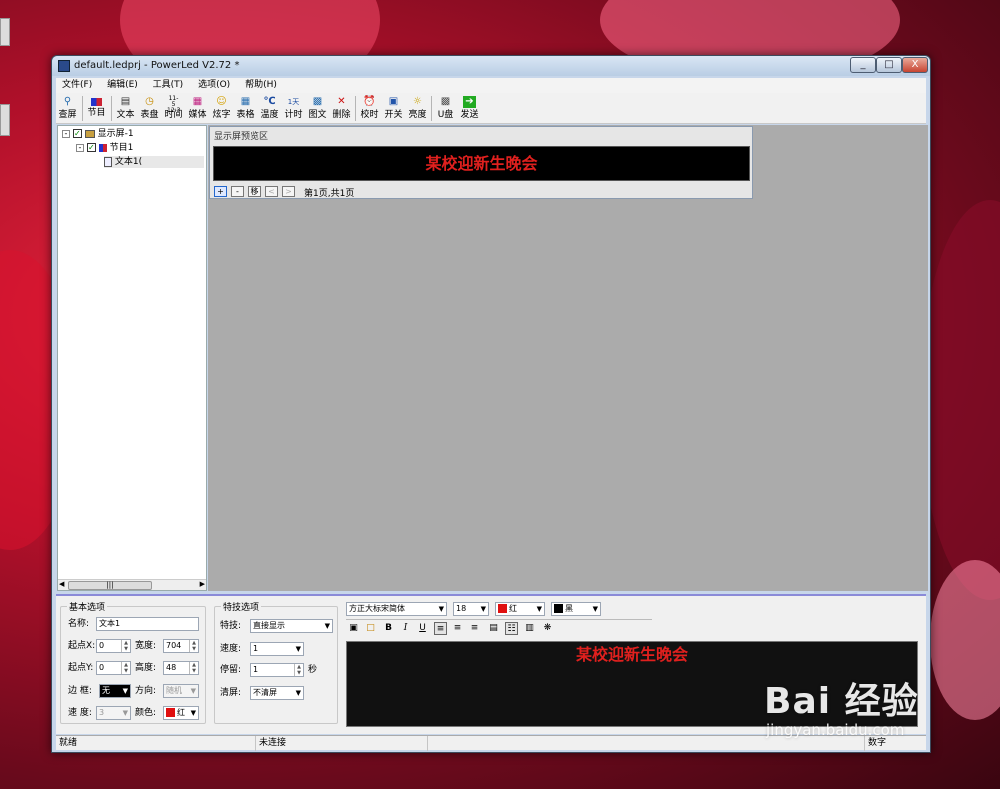  Describe the element at coordinates (241, 608) in the screenshot. I see `effect-options-legend: 特技选项` at that location.